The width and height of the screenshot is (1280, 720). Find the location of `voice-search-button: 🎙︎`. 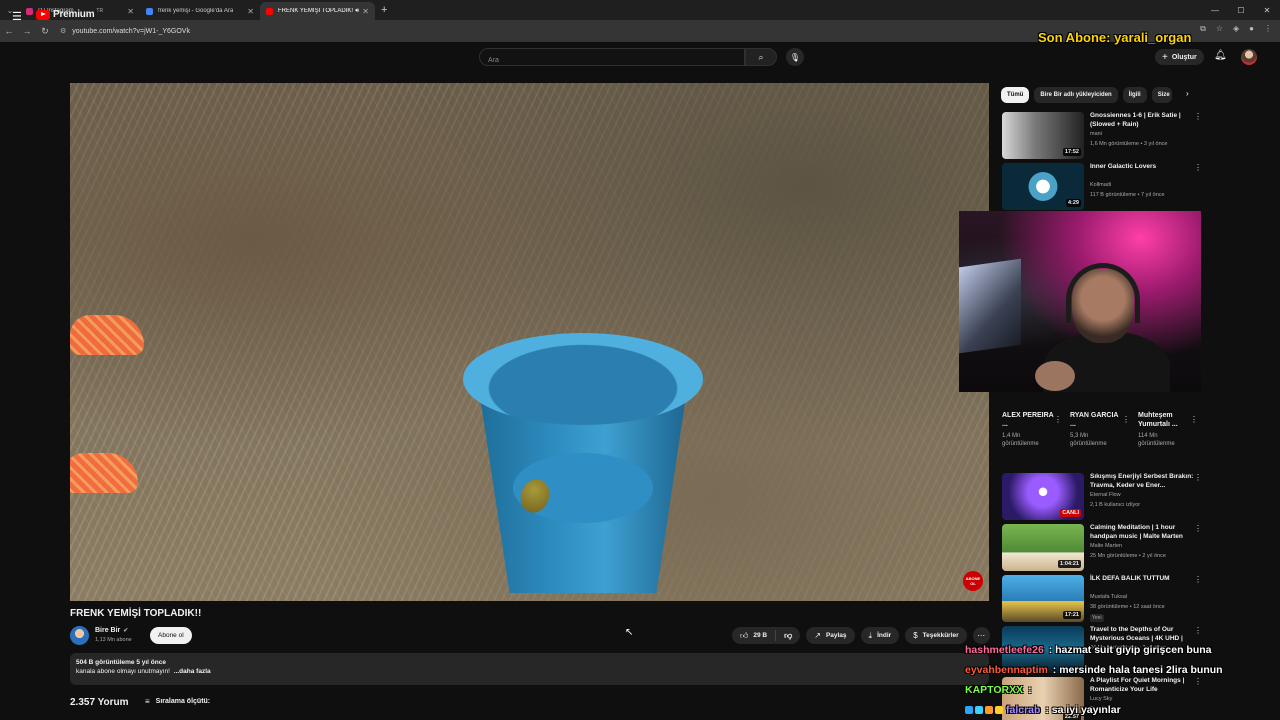

voice-search-button: 🎙︎ is located at coordinates (795, 57).